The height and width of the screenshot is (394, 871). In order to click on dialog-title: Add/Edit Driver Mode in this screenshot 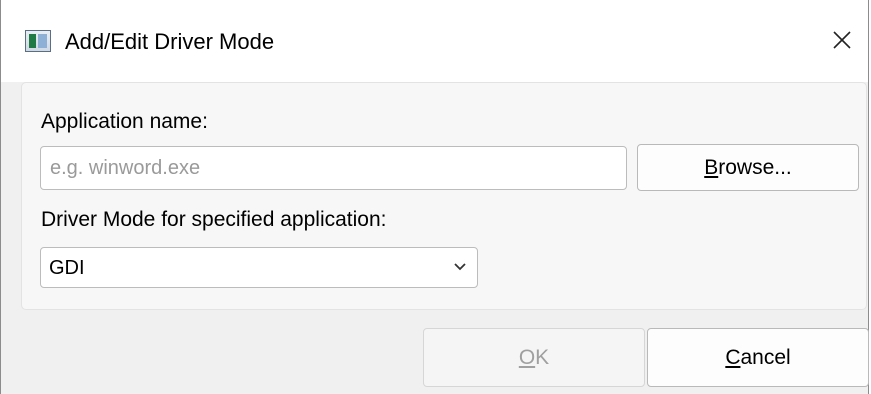, I will do `click(170, 41)`.